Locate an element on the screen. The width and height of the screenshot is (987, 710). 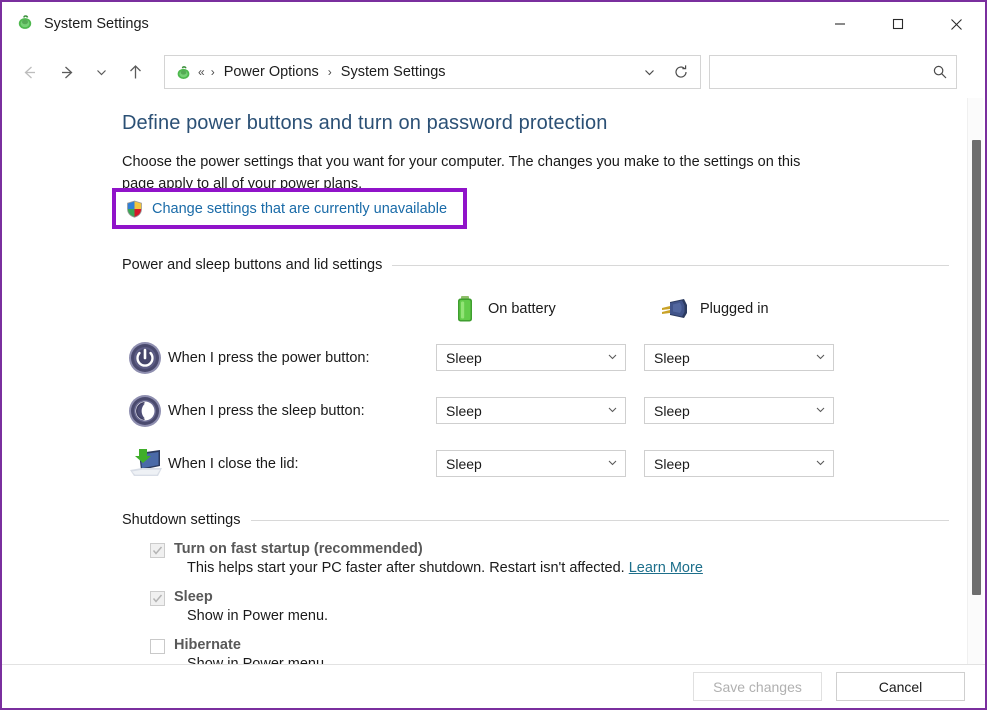
footer-actions: Save changes Cancel is located at coordinates (493, 686).